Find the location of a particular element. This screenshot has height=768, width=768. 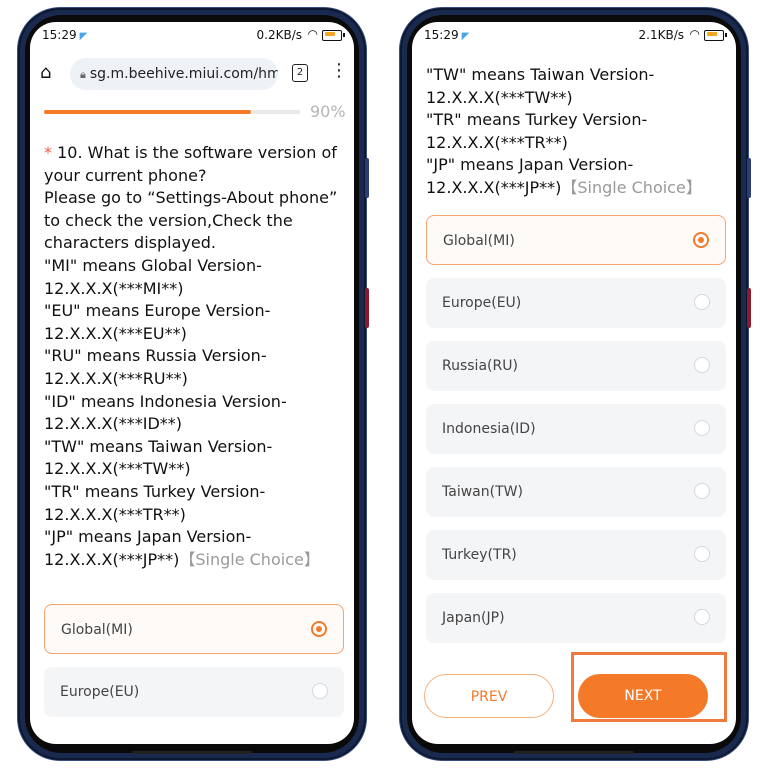

question-line-text: "MI" means Global Version- is located at coordinates (153, 265).